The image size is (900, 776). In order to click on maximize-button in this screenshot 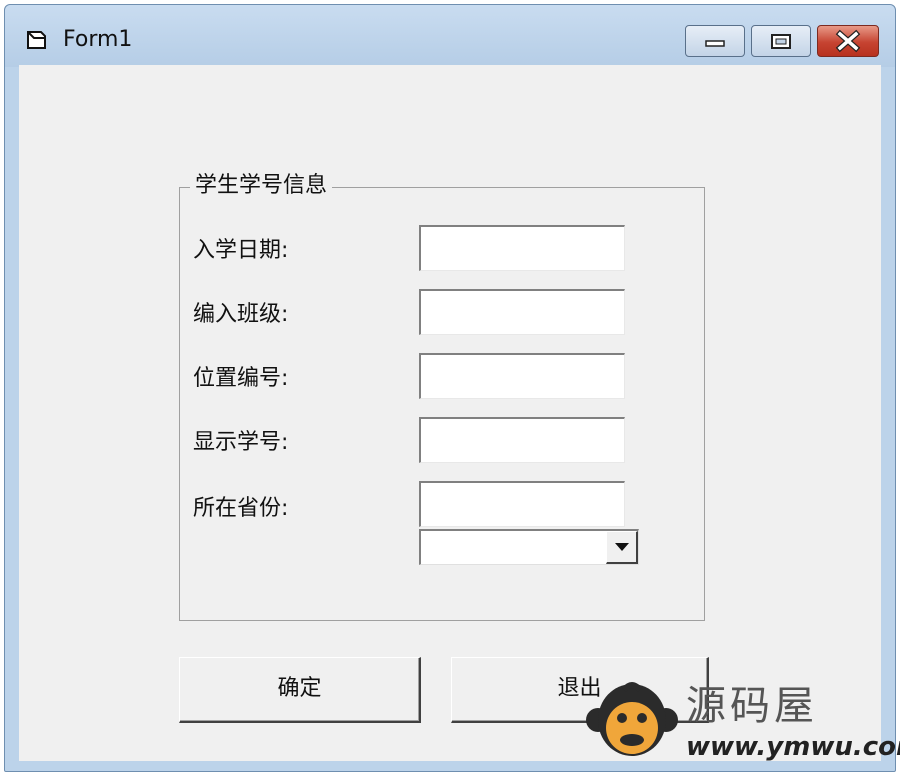, I will do `click(781, 41)`.